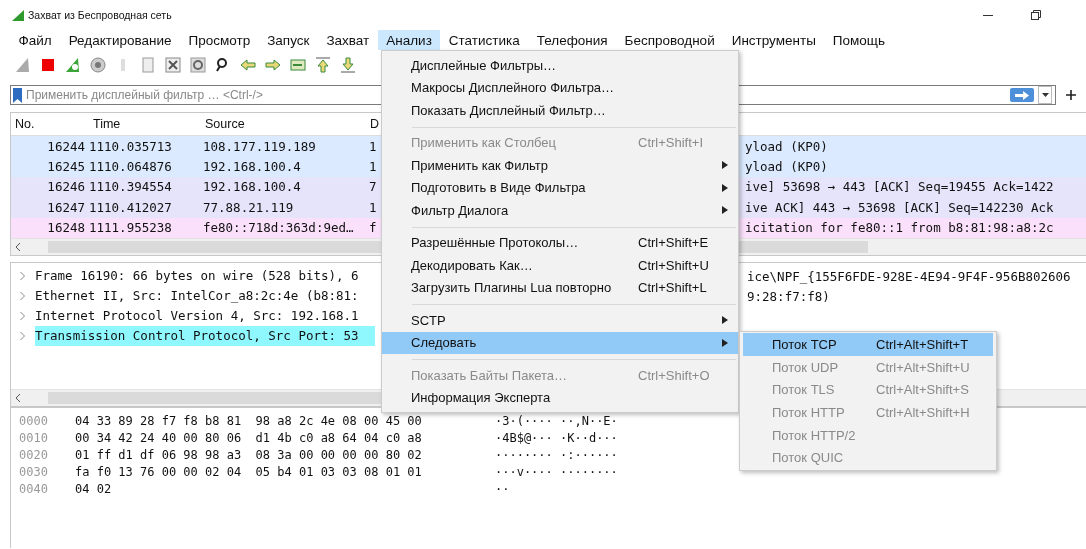 This screenshot has height=549, width=1086. Describe the element at coordinates (33, 420) in the screenshot. I see `byte-offset: 0000` at that location.